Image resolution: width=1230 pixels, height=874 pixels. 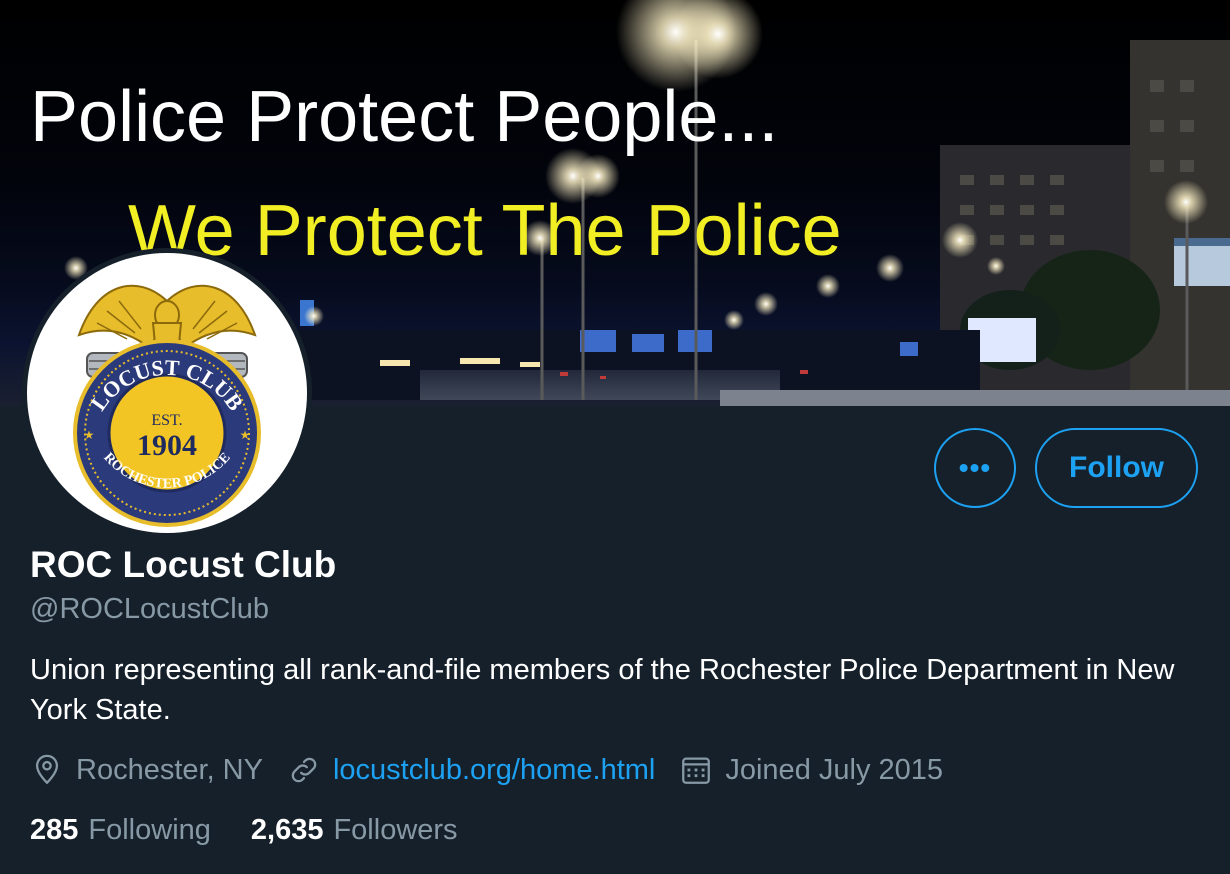 I want to click on follow-stats: 285 Following 2,635 Followers, so click(x=264, y=830).